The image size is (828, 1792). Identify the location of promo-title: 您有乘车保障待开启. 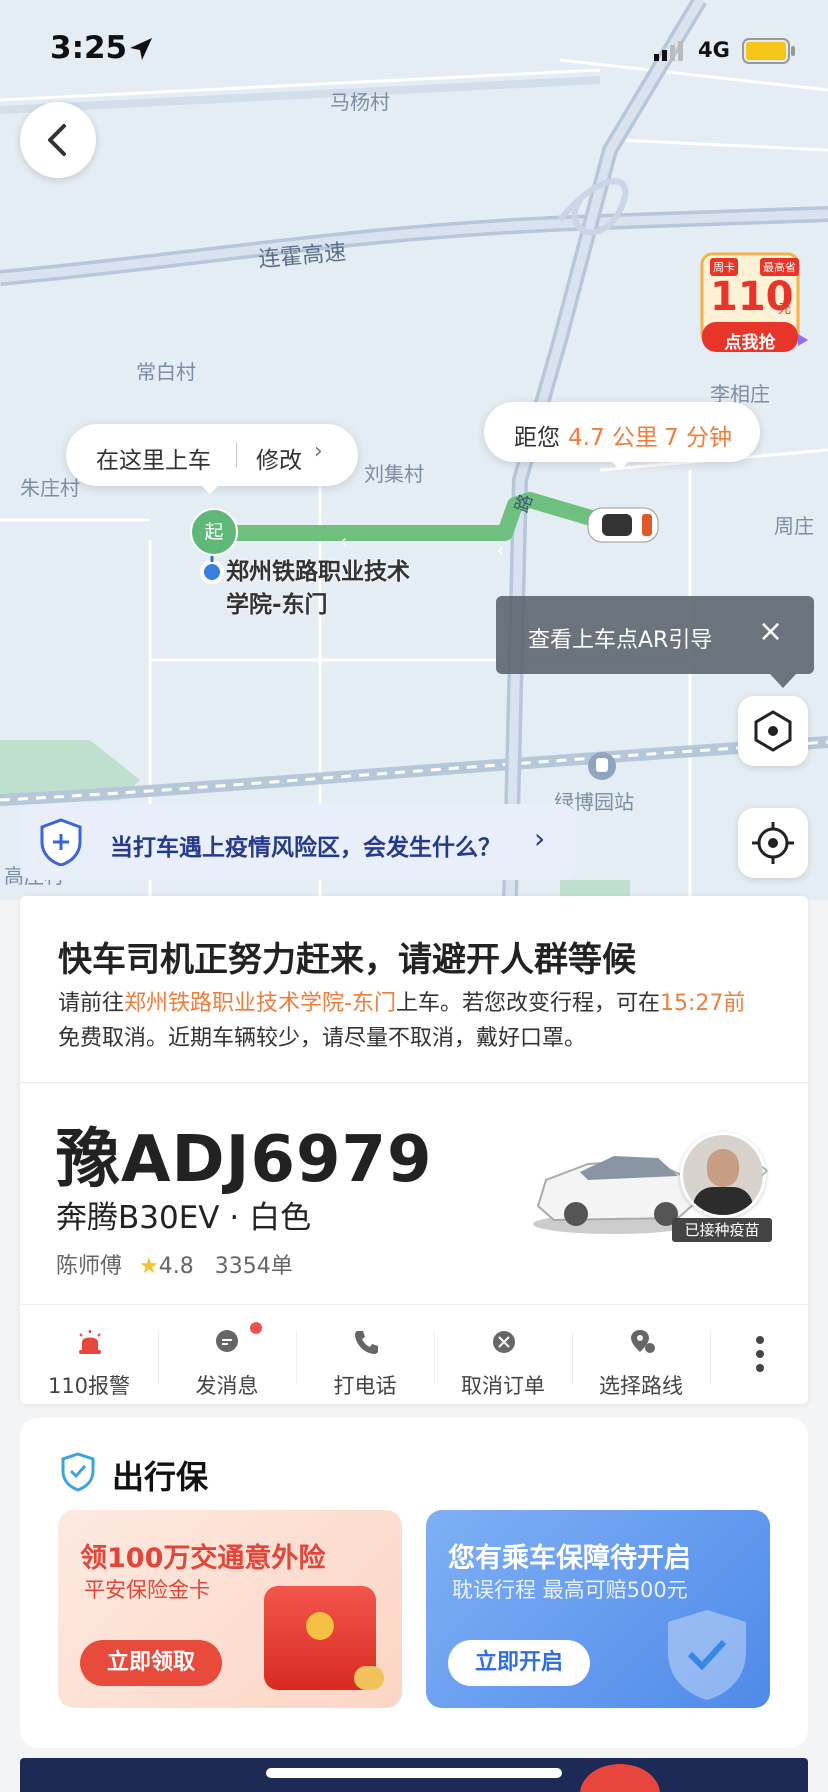
(569, 1558).